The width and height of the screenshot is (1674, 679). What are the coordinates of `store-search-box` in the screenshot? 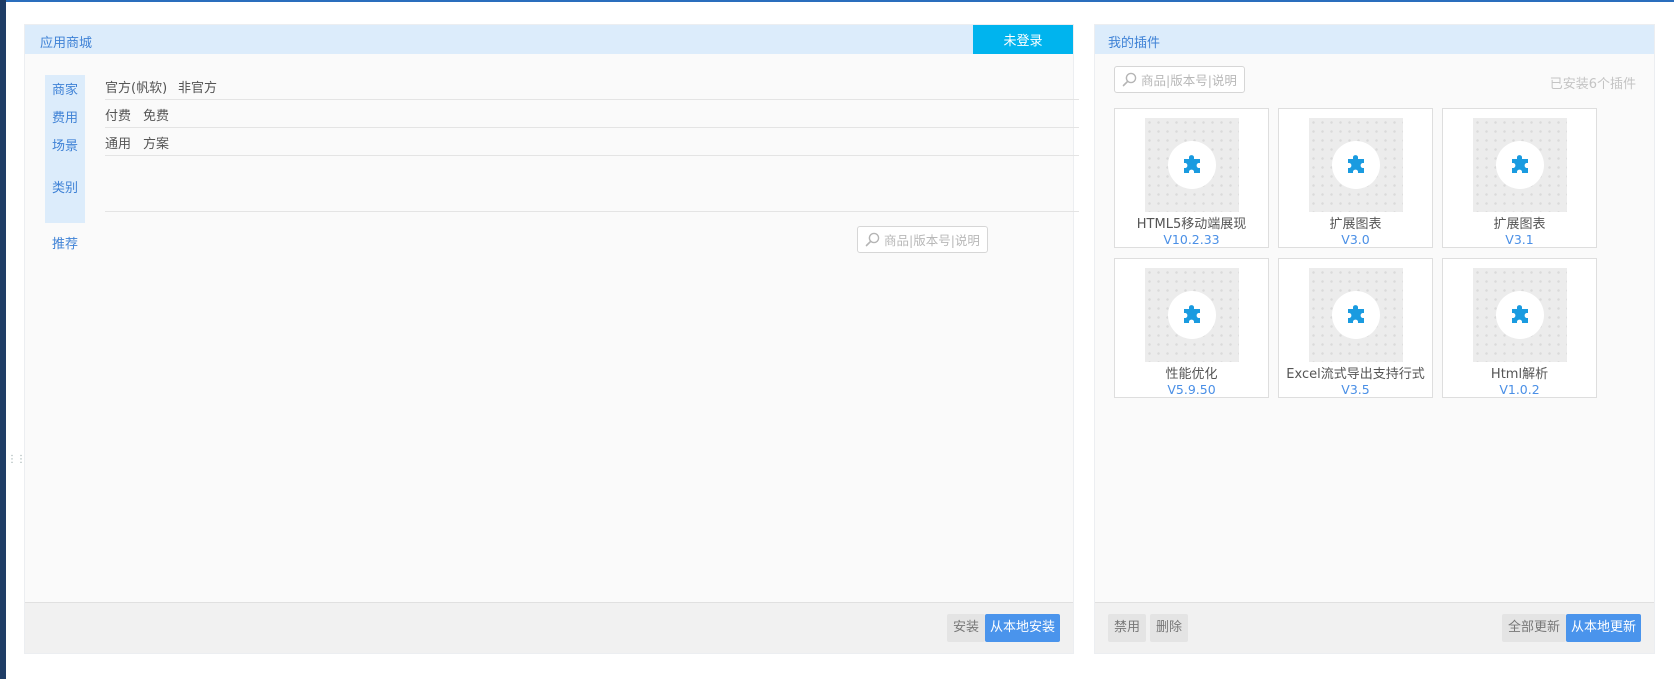 It's located at (925, 239).